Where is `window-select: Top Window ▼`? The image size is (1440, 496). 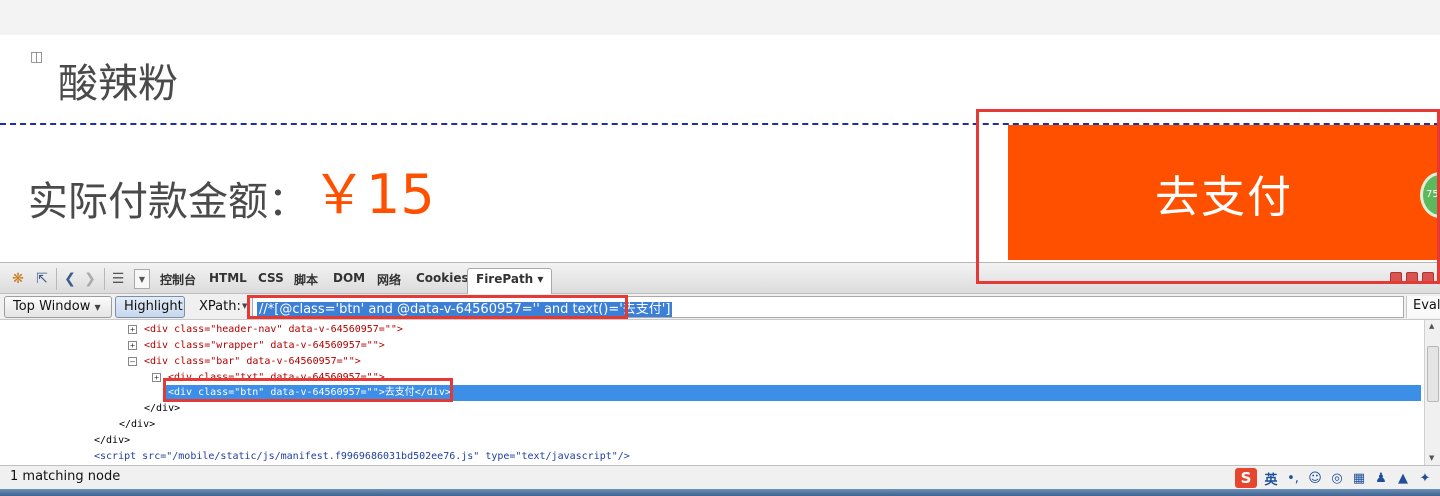 window-select: Top Window ▼ is located at coordinates (58, 307).